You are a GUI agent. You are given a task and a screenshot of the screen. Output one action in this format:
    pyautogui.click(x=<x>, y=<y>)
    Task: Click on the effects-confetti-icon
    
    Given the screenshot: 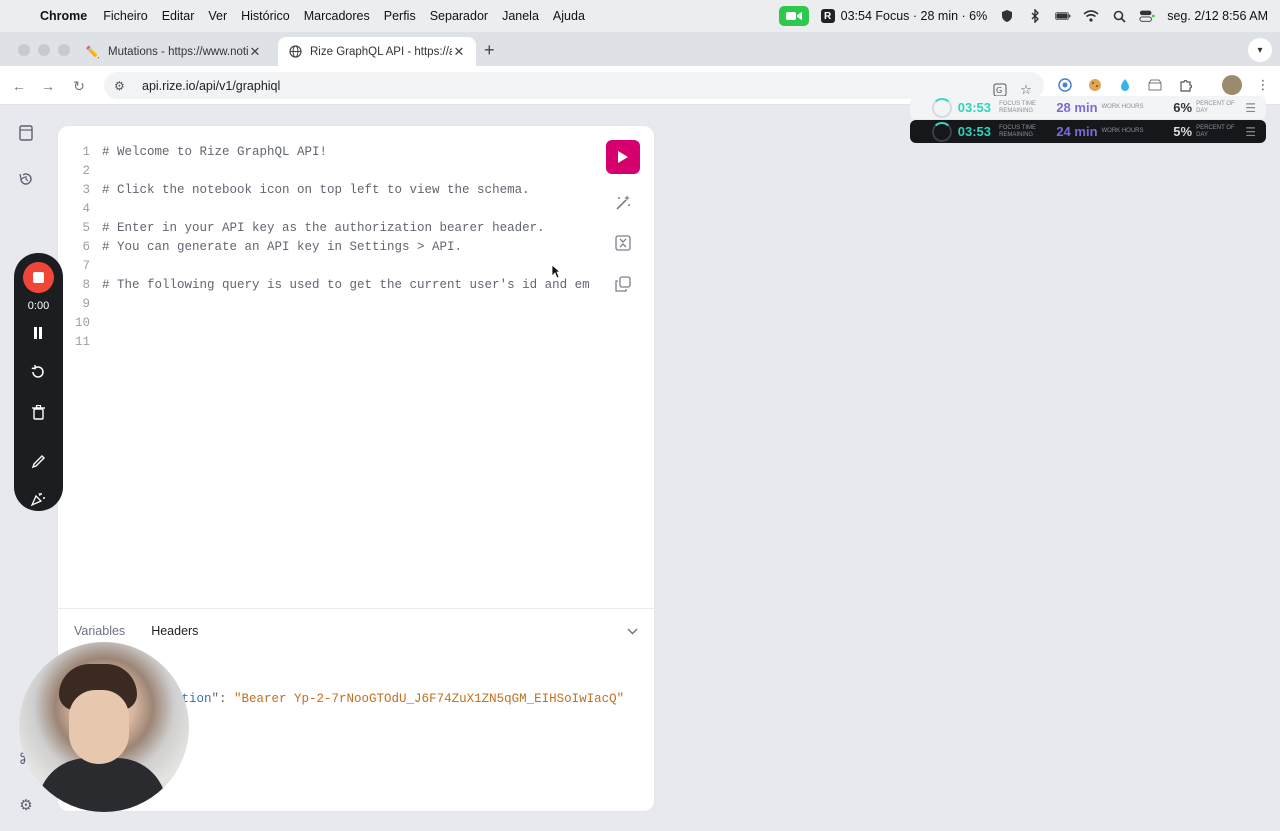 What is the action you would take?
    pyautogui.click(x=38, y=499)
    